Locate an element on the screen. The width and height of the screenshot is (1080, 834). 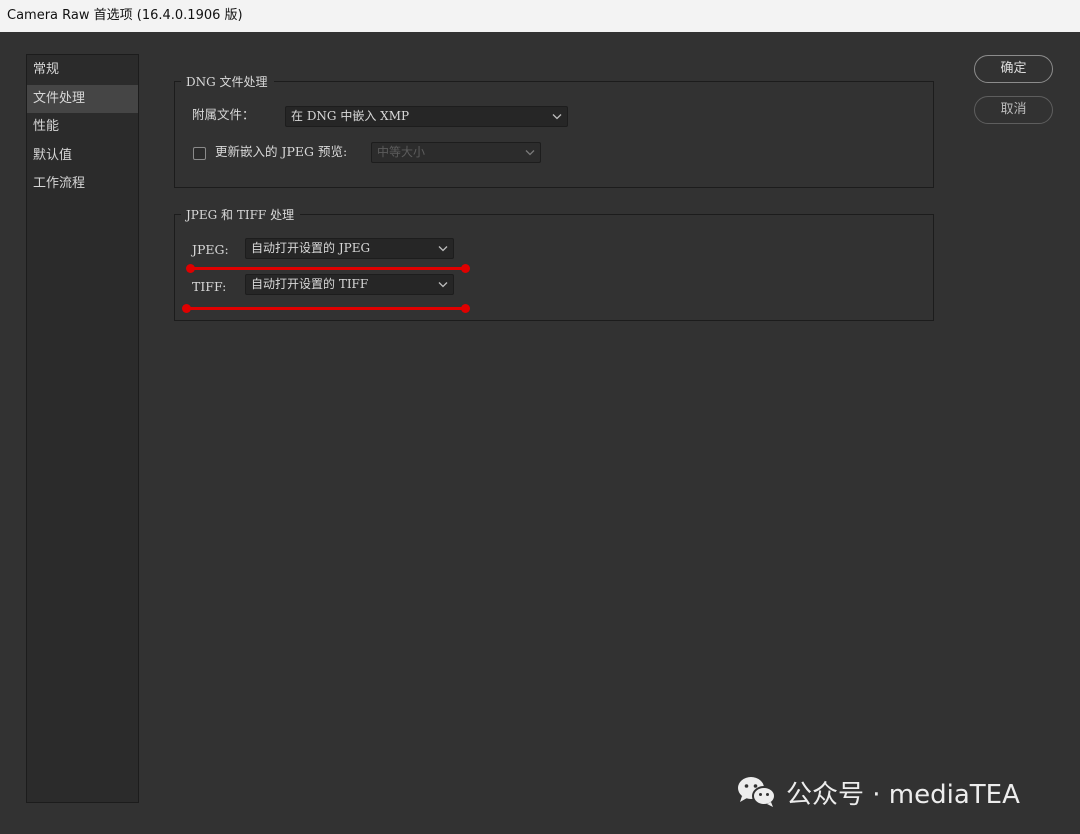
dng-group-title: DNG 文件处理 is located at coordinates (227, 82).